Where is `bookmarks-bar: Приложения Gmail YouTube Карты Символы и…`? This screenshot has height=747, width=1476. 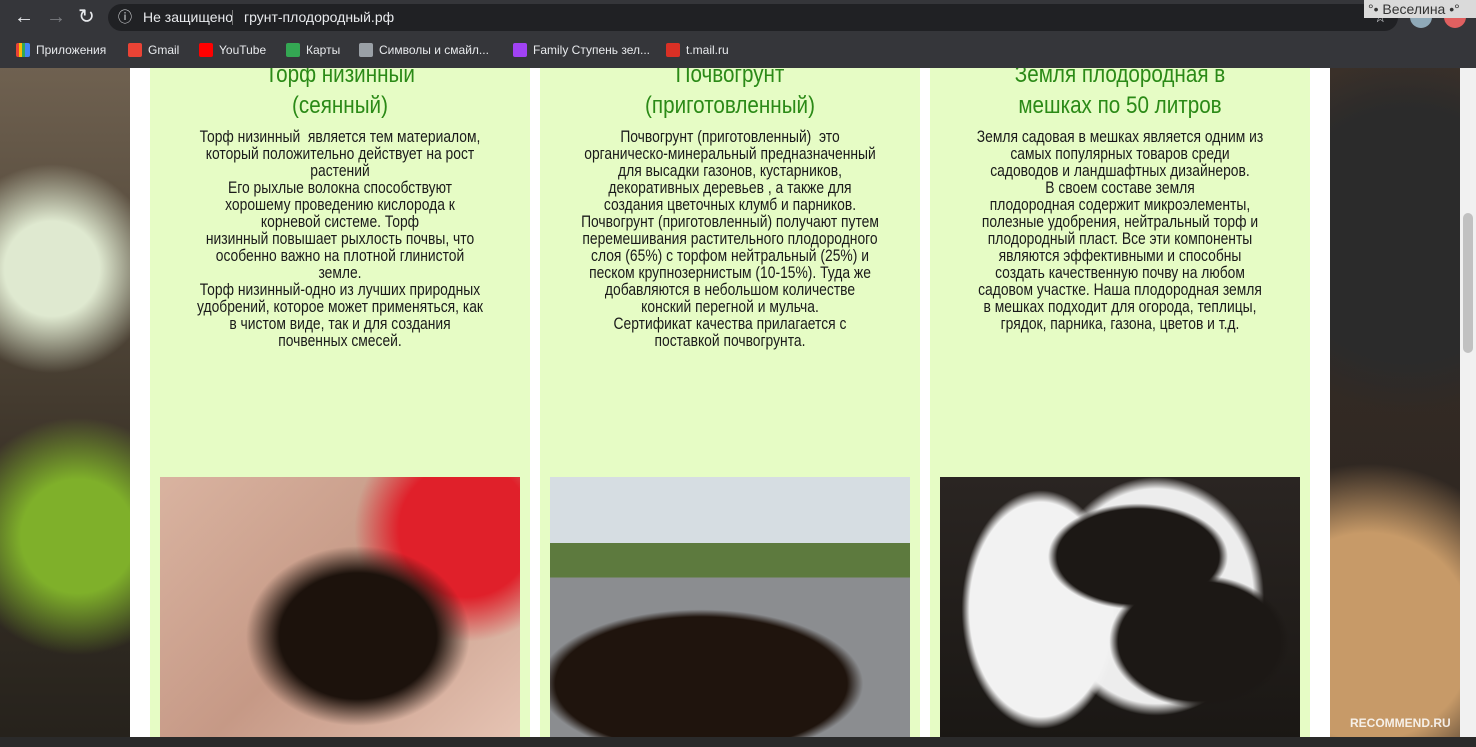 bookmarks-bar: Приложения Gmail YouTube Карты Символы и… is located at coordinates (738, 51).